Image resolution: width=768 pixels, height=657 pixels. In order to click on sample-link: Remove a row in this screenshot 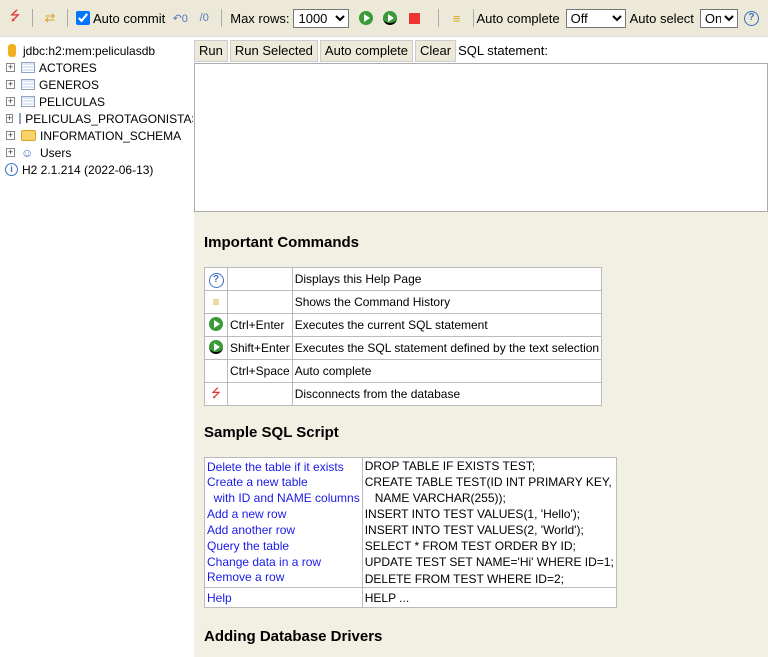, I will do `click(245, 577)`.